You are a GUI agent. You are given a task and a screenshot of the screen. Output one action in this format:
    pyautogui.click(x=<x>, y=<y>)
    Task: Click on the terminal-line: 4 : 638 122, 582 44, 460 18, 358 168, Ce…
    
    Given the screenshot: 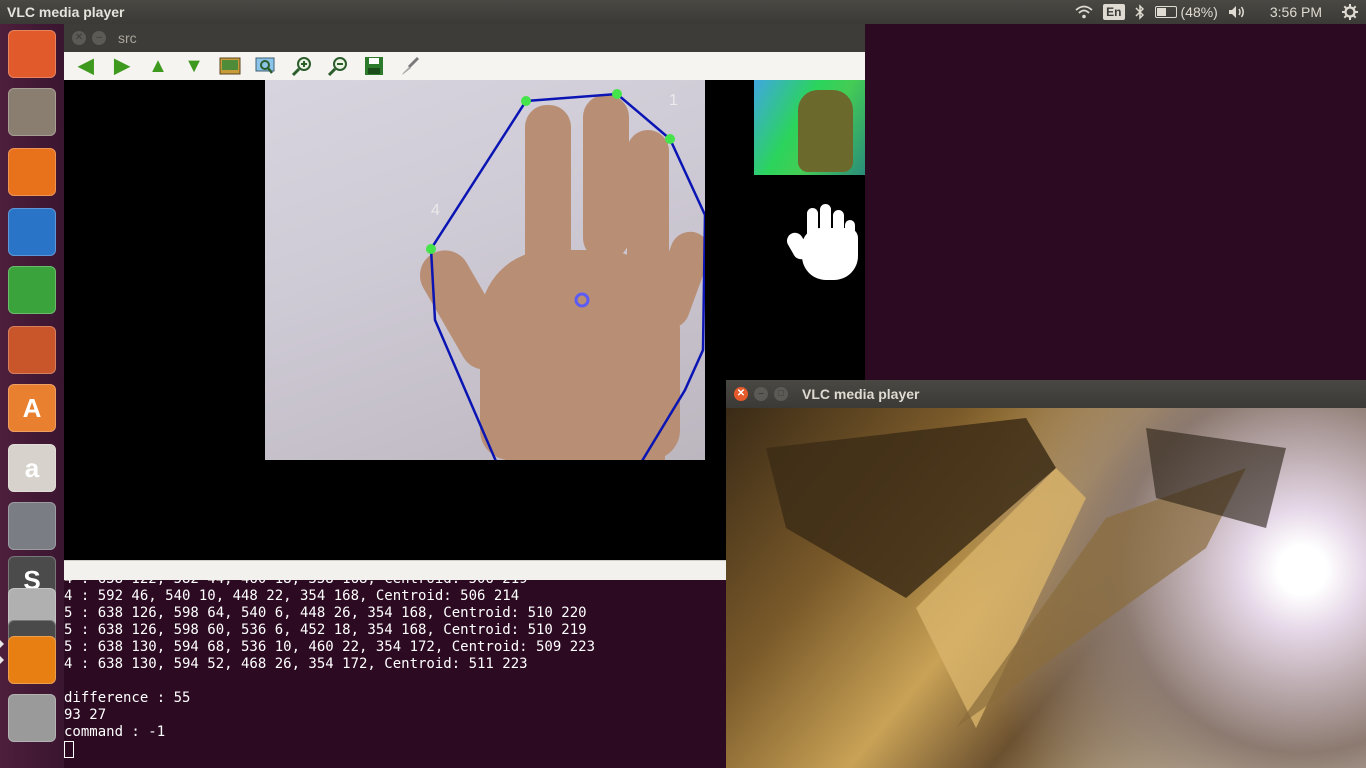 What is the action you would take?
    pyautogui.click(x=395, y=584)
    